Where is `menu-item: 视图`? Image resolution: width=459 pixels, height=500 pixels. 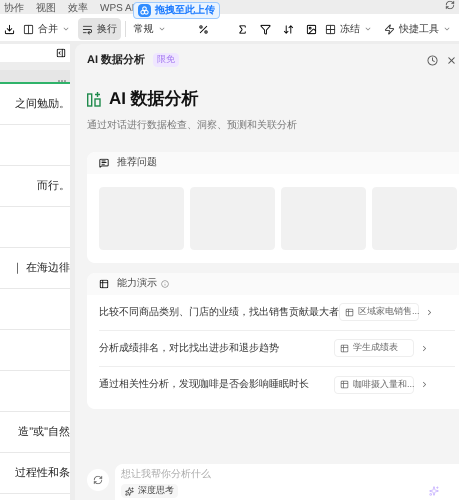
menu-item: 视图 is located at coordinates (46, 9).